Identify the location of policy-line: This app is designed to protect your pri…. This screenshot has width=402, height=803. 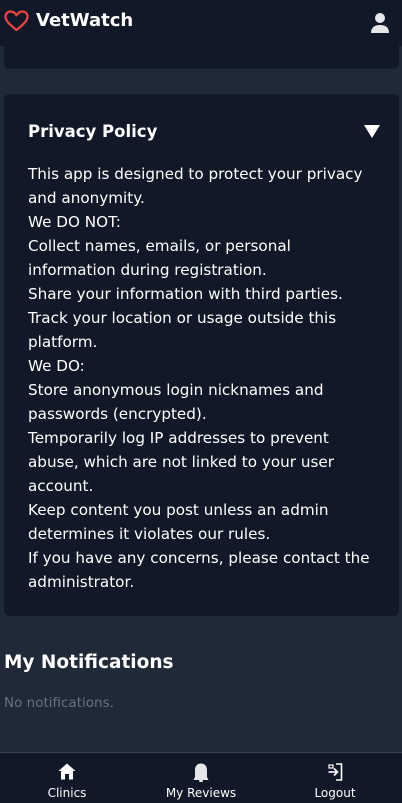
(195, 186).